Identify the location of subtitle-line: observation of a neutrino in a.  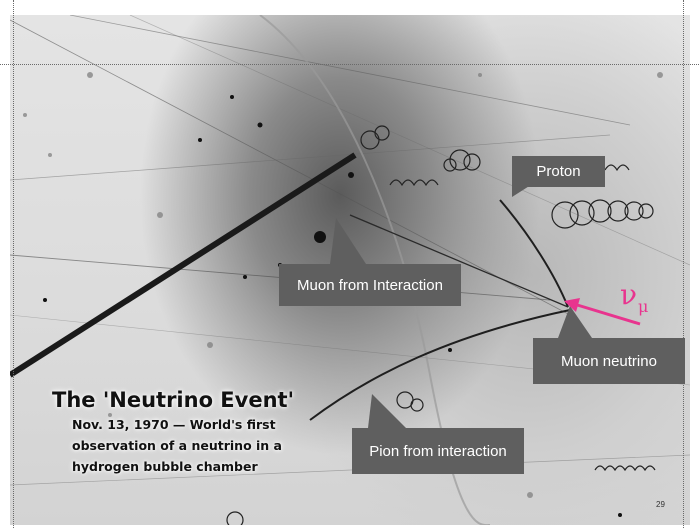
(177, 445).